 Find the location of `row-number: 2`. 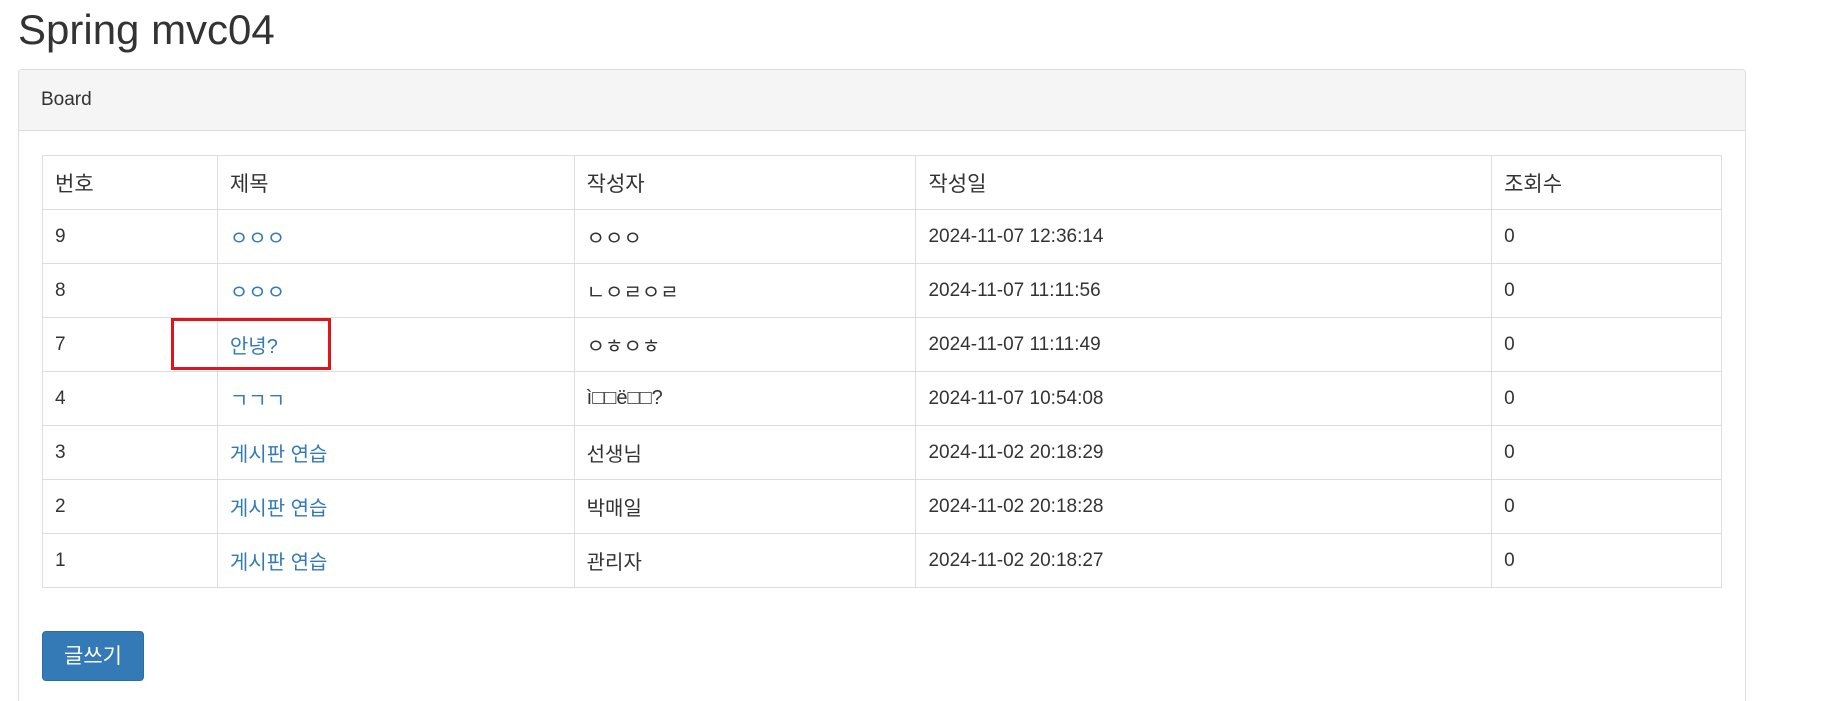

row-number: 2 is located at coordinates (130, 506).